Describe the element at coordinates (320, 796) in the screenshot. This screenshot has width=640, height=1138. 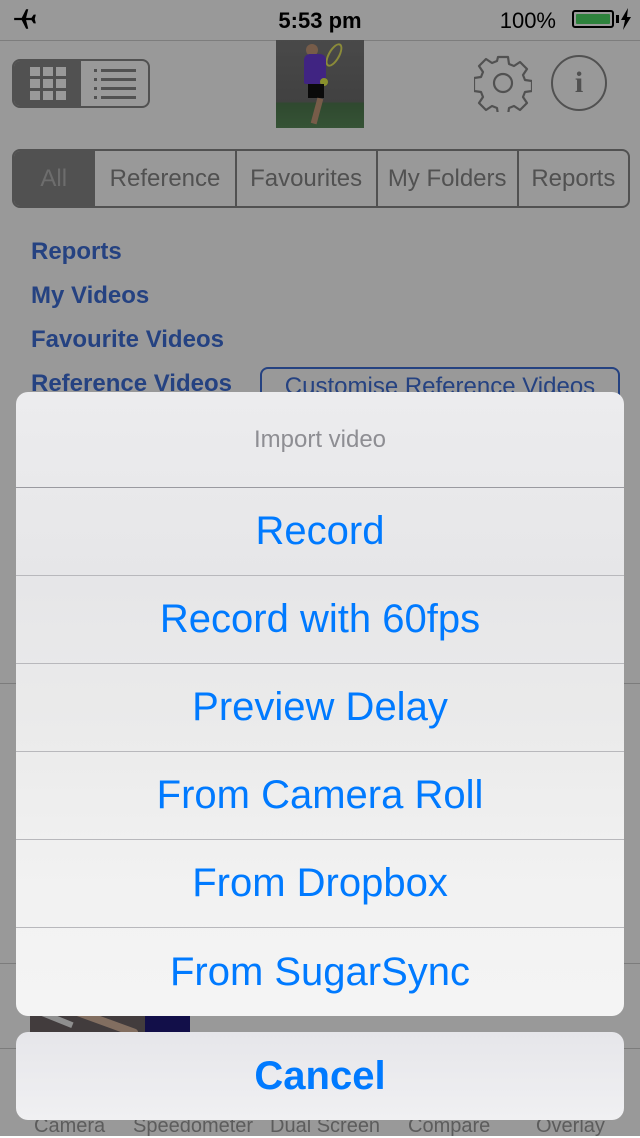
I see `from-camera-roll-button: From Camera Roll` at that location.